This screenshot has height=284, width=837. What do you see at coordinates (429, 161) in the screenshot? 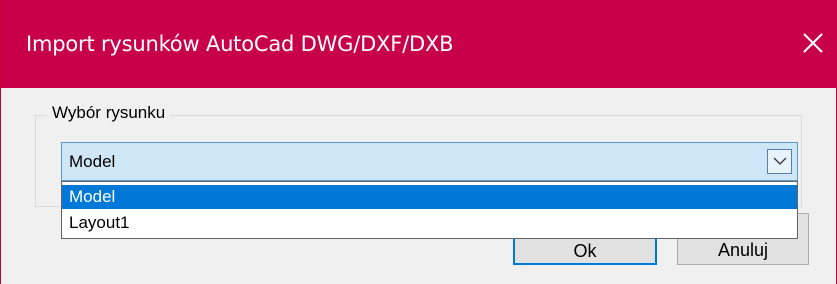
I see `drawing-select: Model` at bounding box center [429, 161].